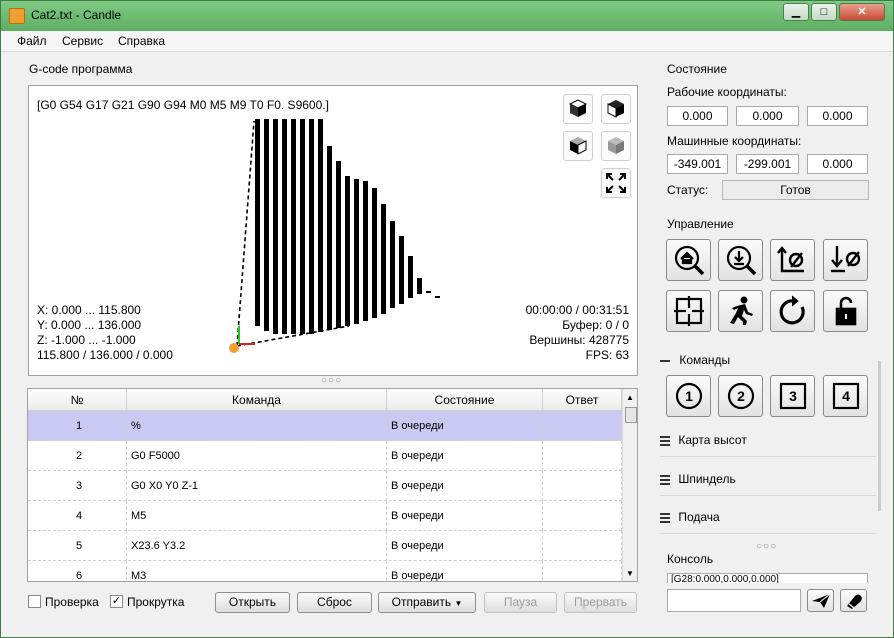  What do you see at coordinates (740, 260) in the screenshot?
I see `probe-z-icon` at bounding box center [740, 260].